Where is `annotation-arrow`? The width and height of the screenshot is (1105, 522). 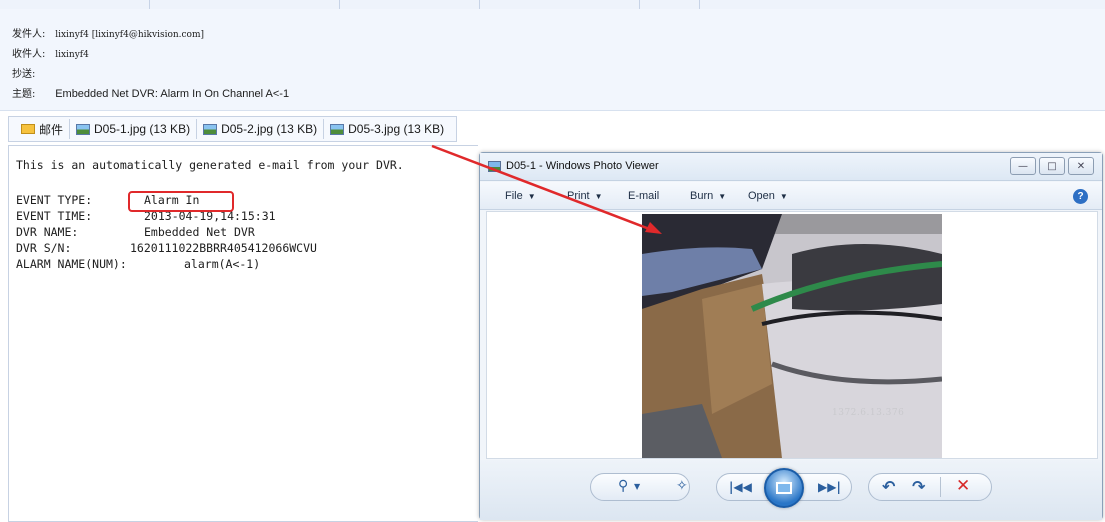
annotation-arrow is located at coordinates (546, 189).